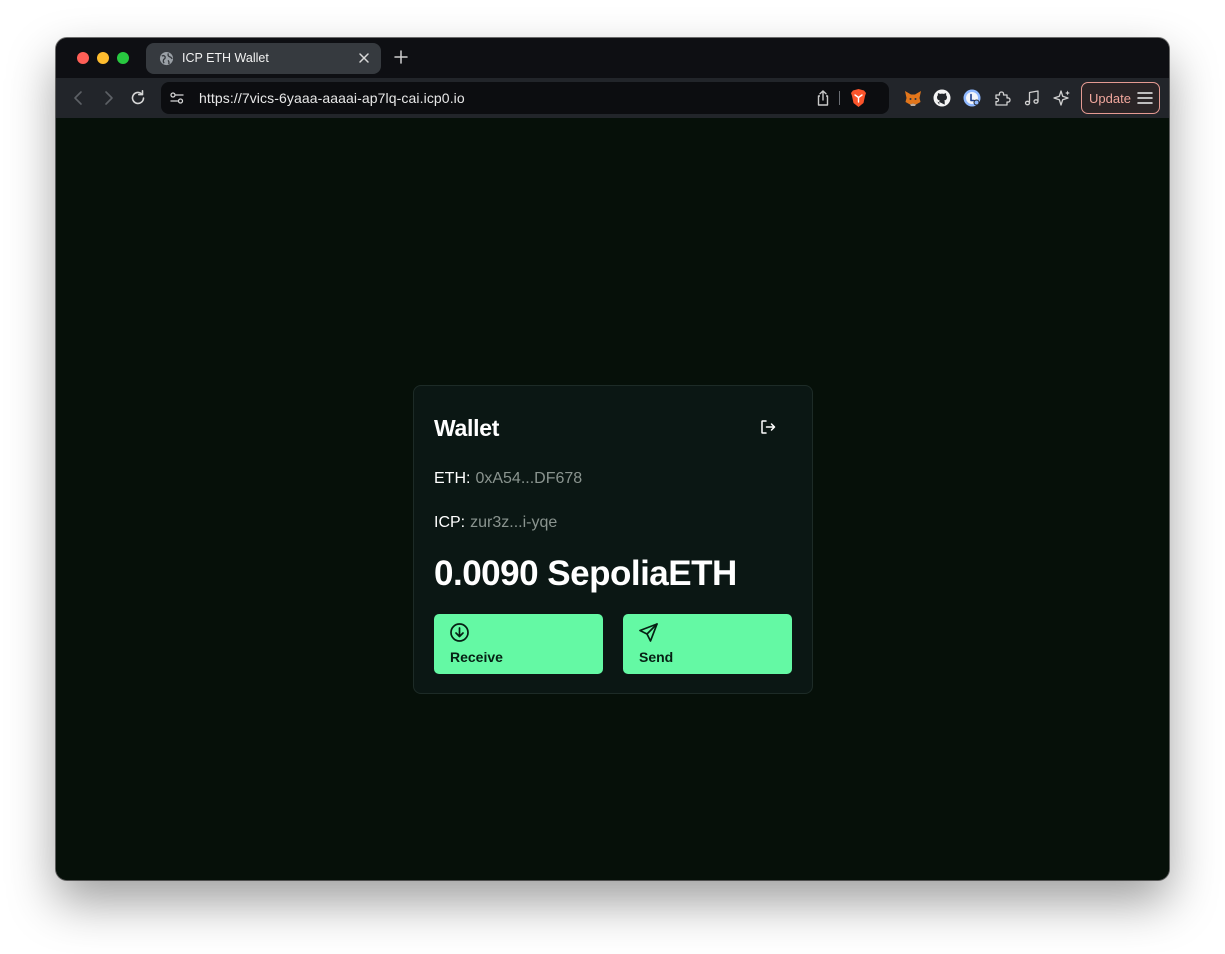 Image resolution: width=1225 pixels, height=954 pixels. What do you see at coordinates (79, 98) in the screenshot?
I see `back-icon` at bounding box center [79, 98].